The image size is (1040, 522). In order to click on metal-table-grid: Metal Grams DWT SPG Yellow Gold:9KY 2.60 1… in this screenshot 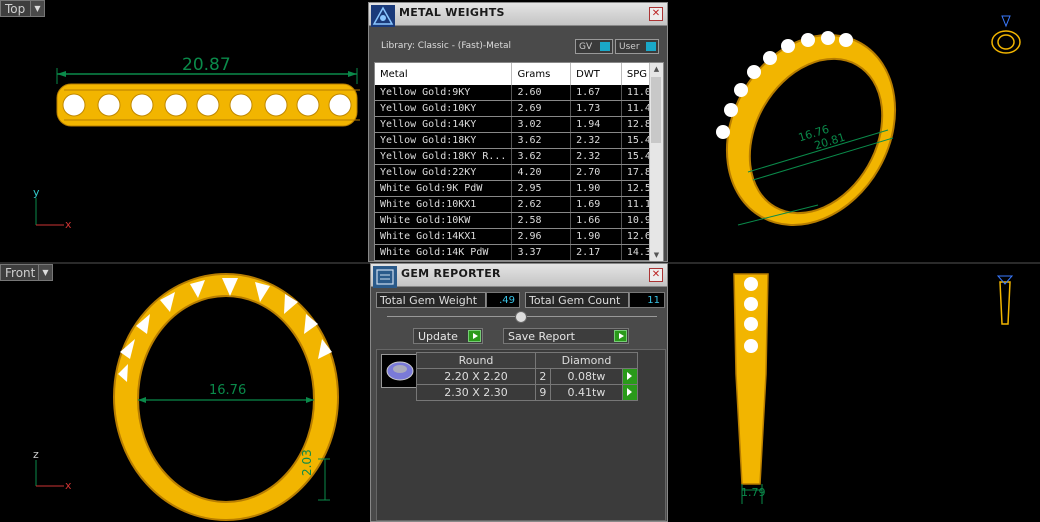, I will do `click(519, 162)`.